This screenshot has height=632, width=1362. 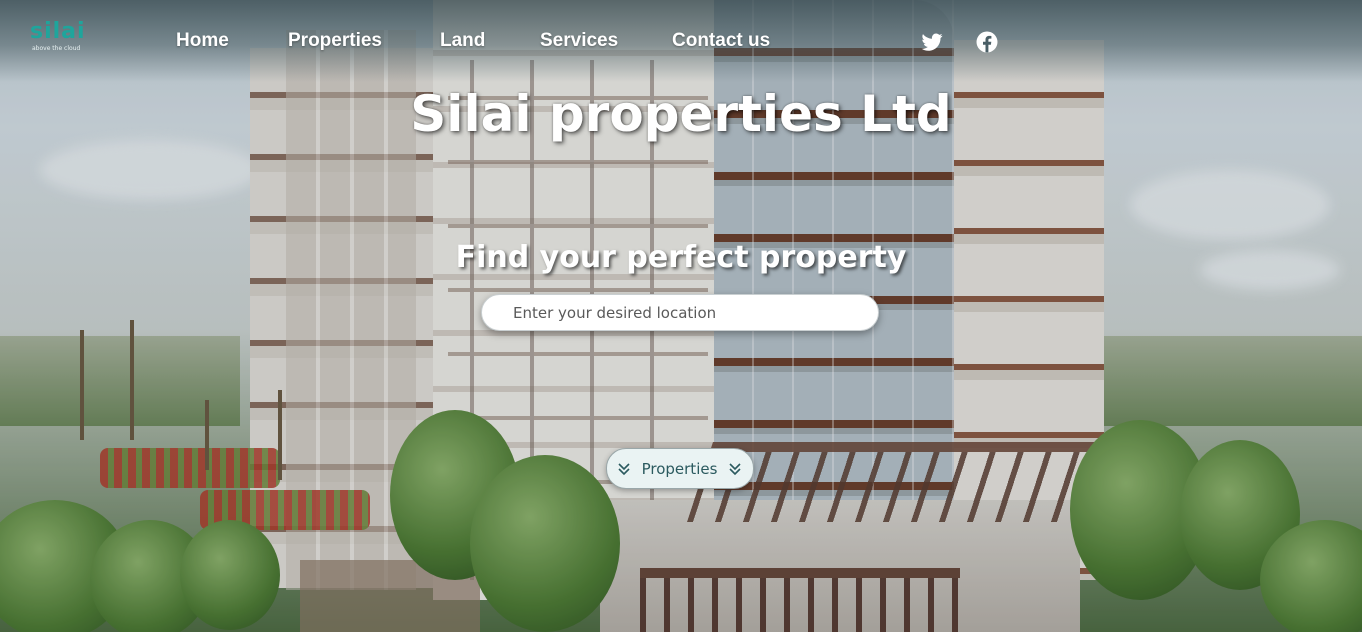 I want to click on logo-tagline: above the cloud, so click(x=56, y=48).